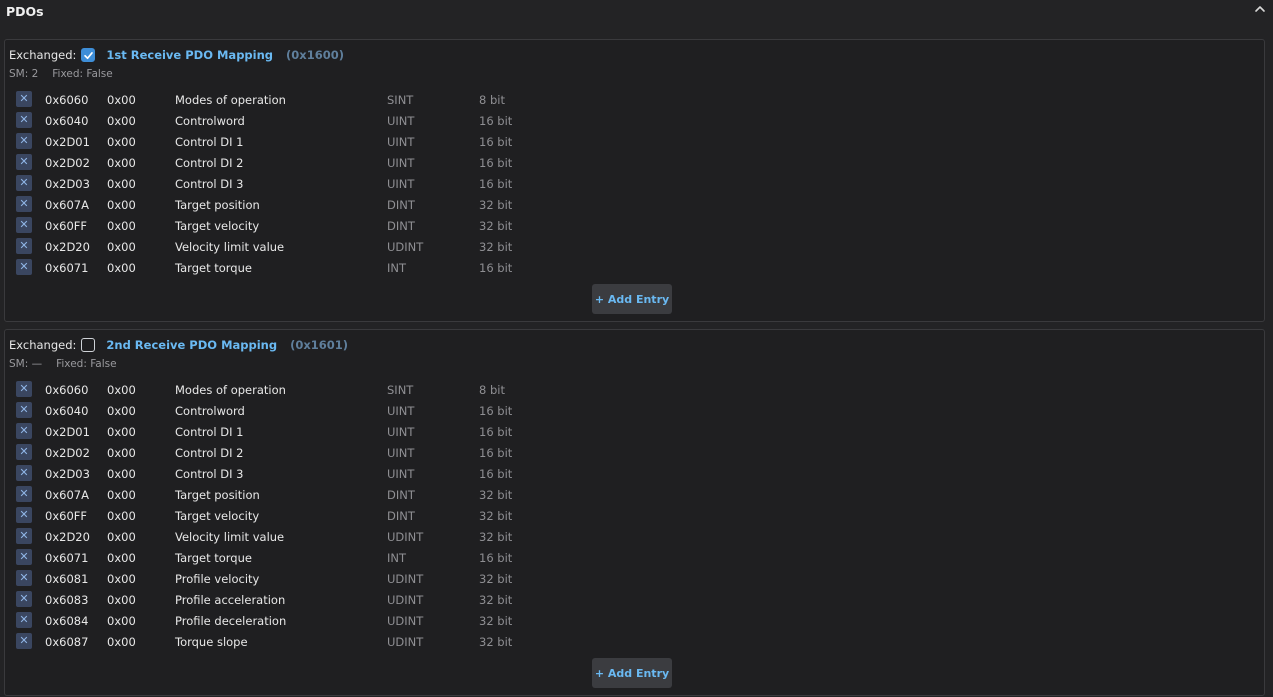 Image resolution: width=1273 pixels, height=697 pixels. What do you see at coordinates (276, 642) in the screenshot?
I see `entry-row: ✕ 0x6087 0x00 Torque slope UDINT 32 bit` at bounding box center [276, 642].